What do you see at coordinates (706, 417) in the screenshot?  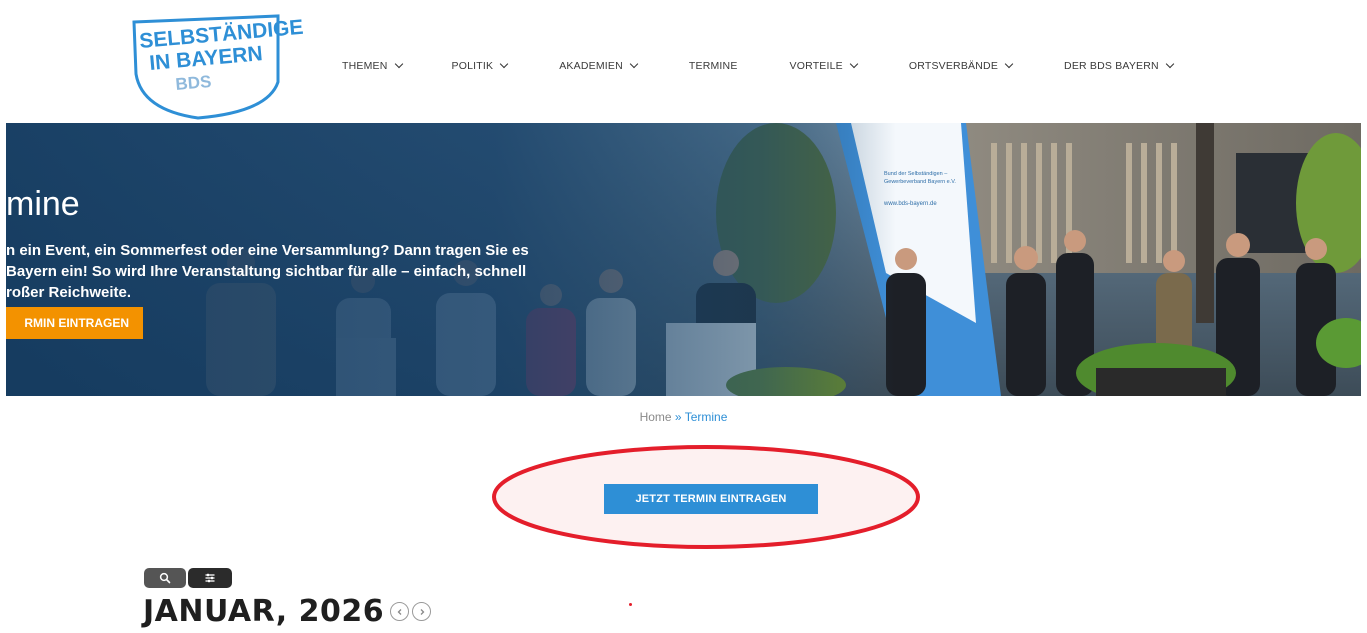 I see `breadcrumb-current: Termine` at bounding box center [706, 417].